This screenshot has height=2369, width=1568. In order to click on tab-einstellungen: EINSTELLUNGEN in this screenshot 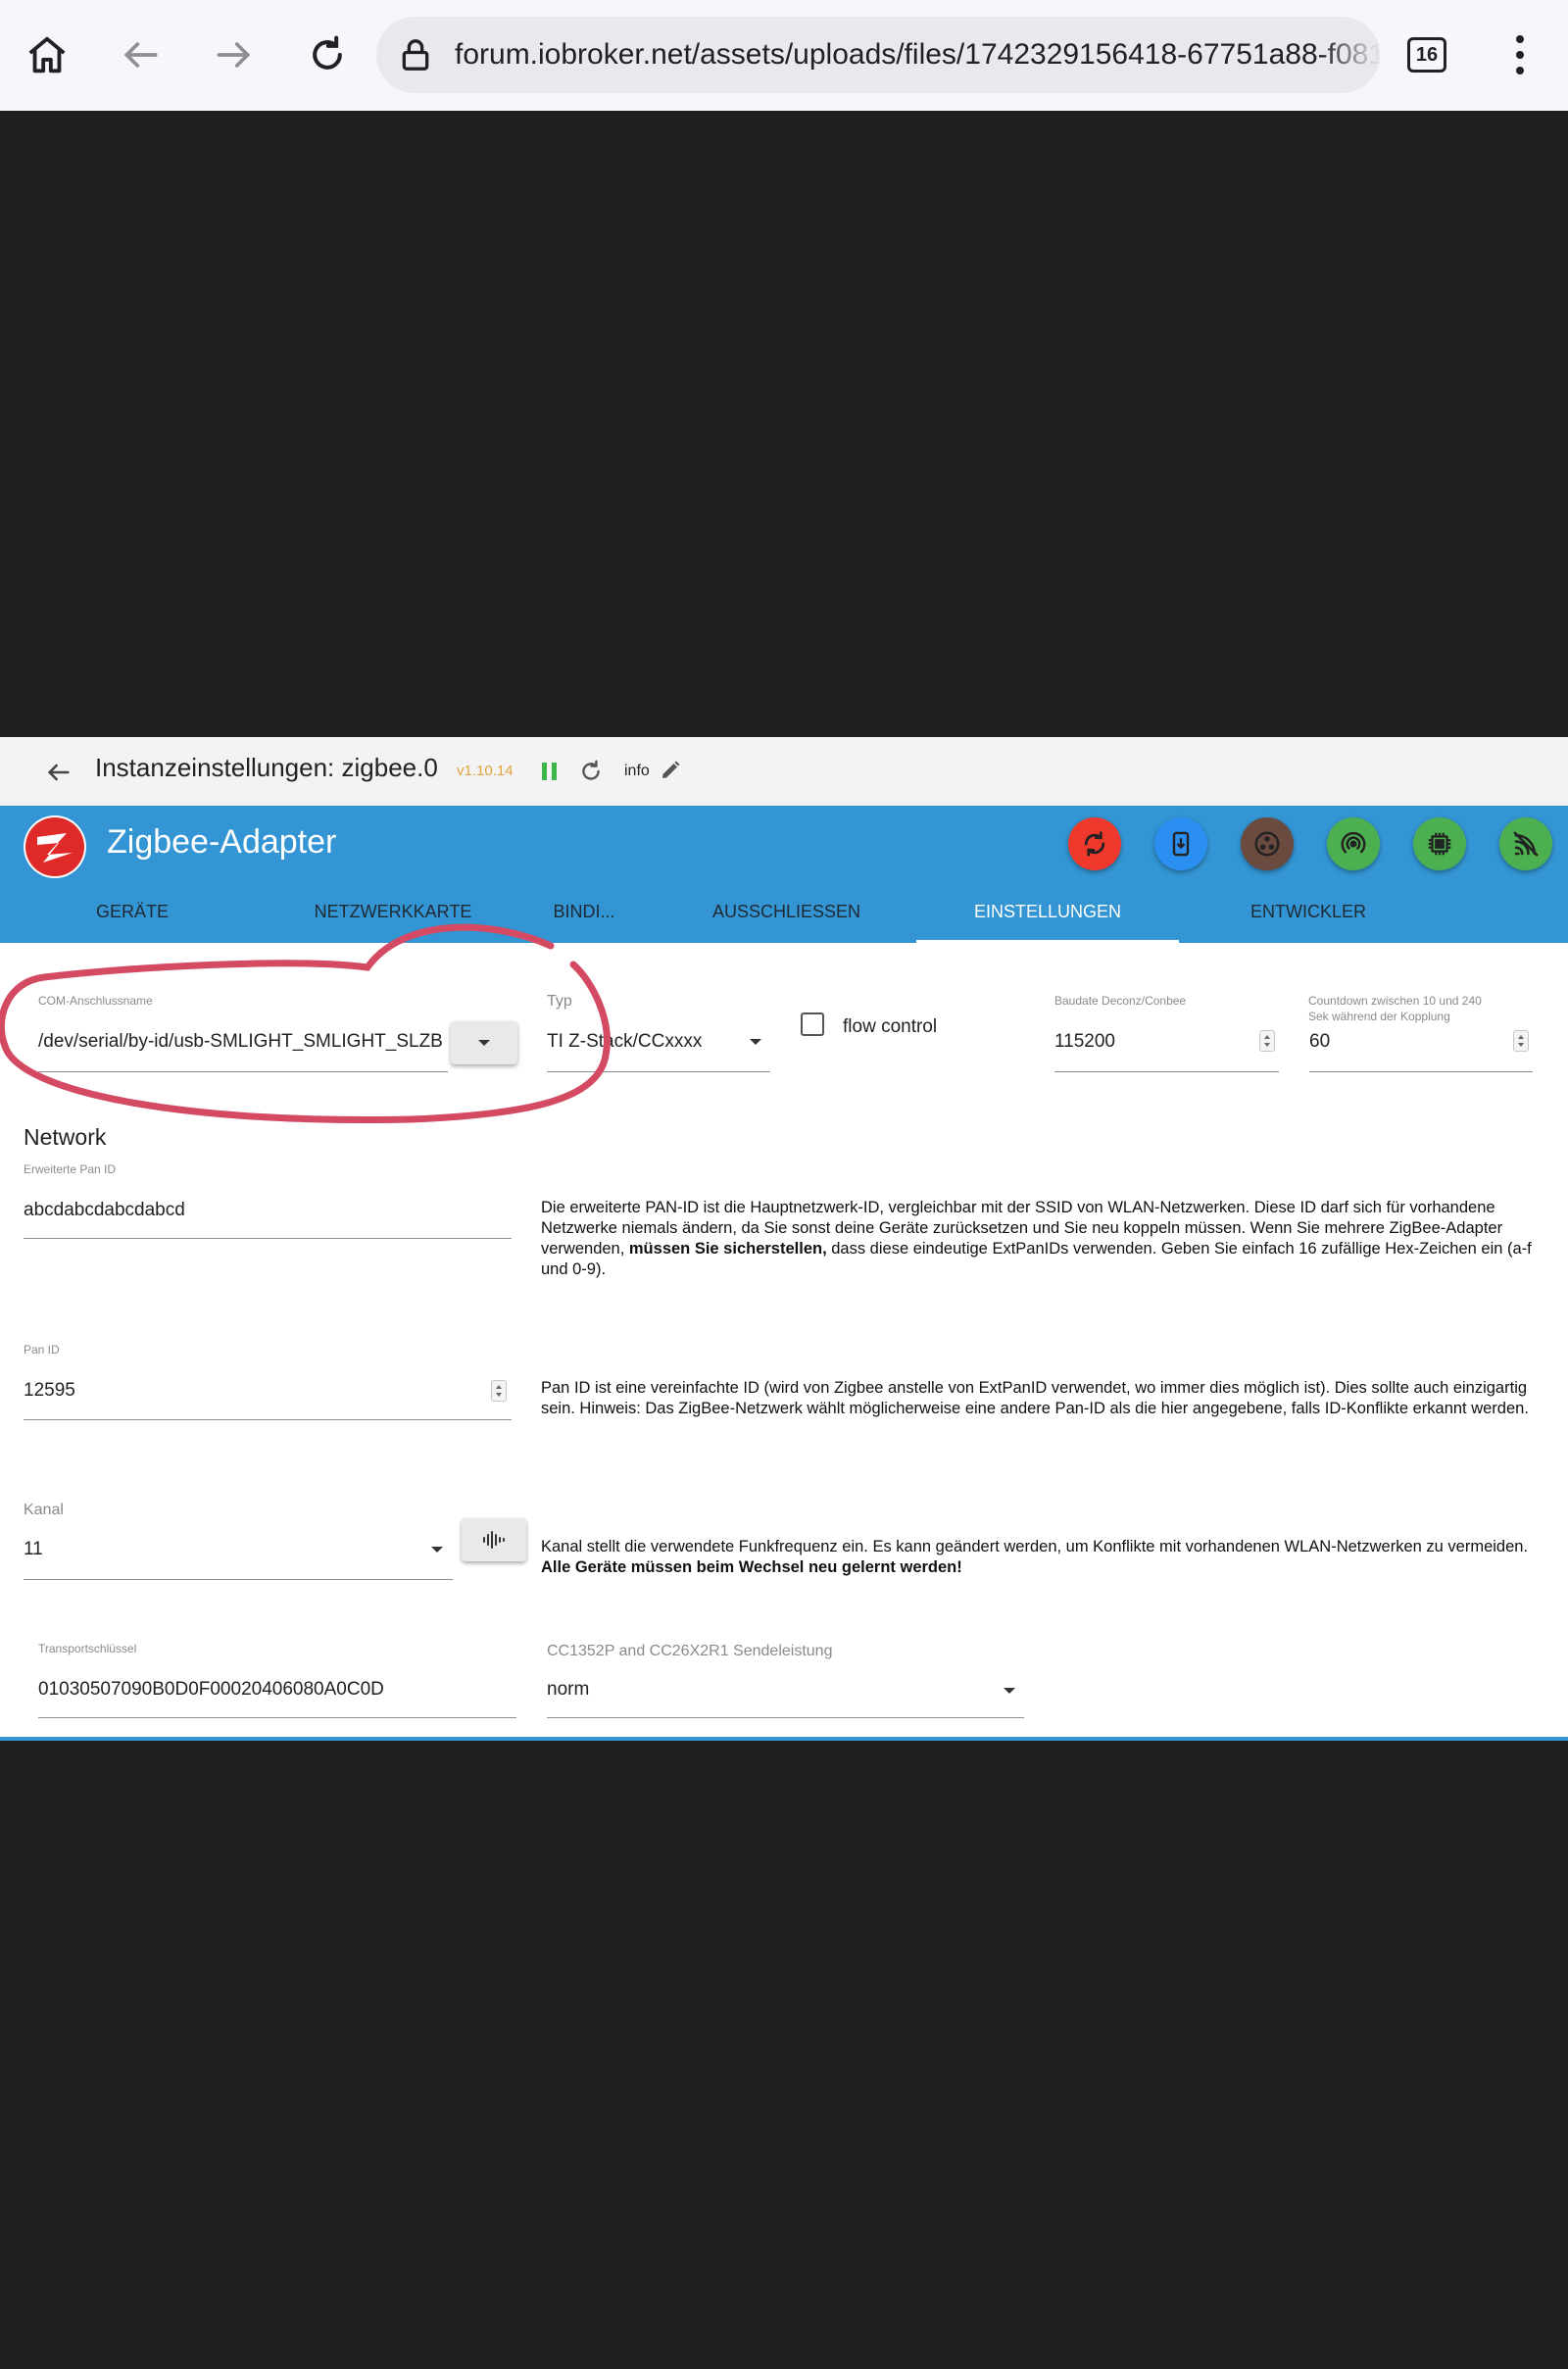, I will do `click(1047, 917)`.